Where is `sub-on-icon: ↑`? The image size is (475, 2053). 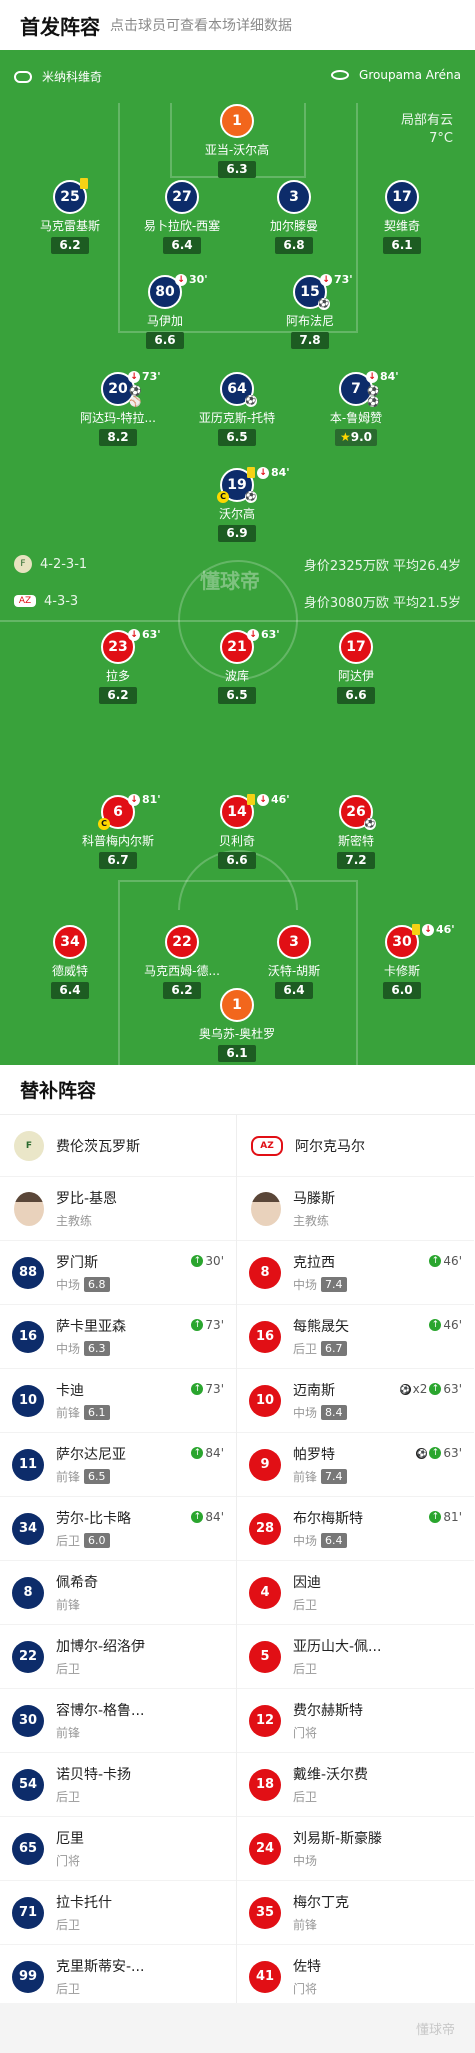
sub-on-icon: ↑ is located at coordinates (197, 1517).